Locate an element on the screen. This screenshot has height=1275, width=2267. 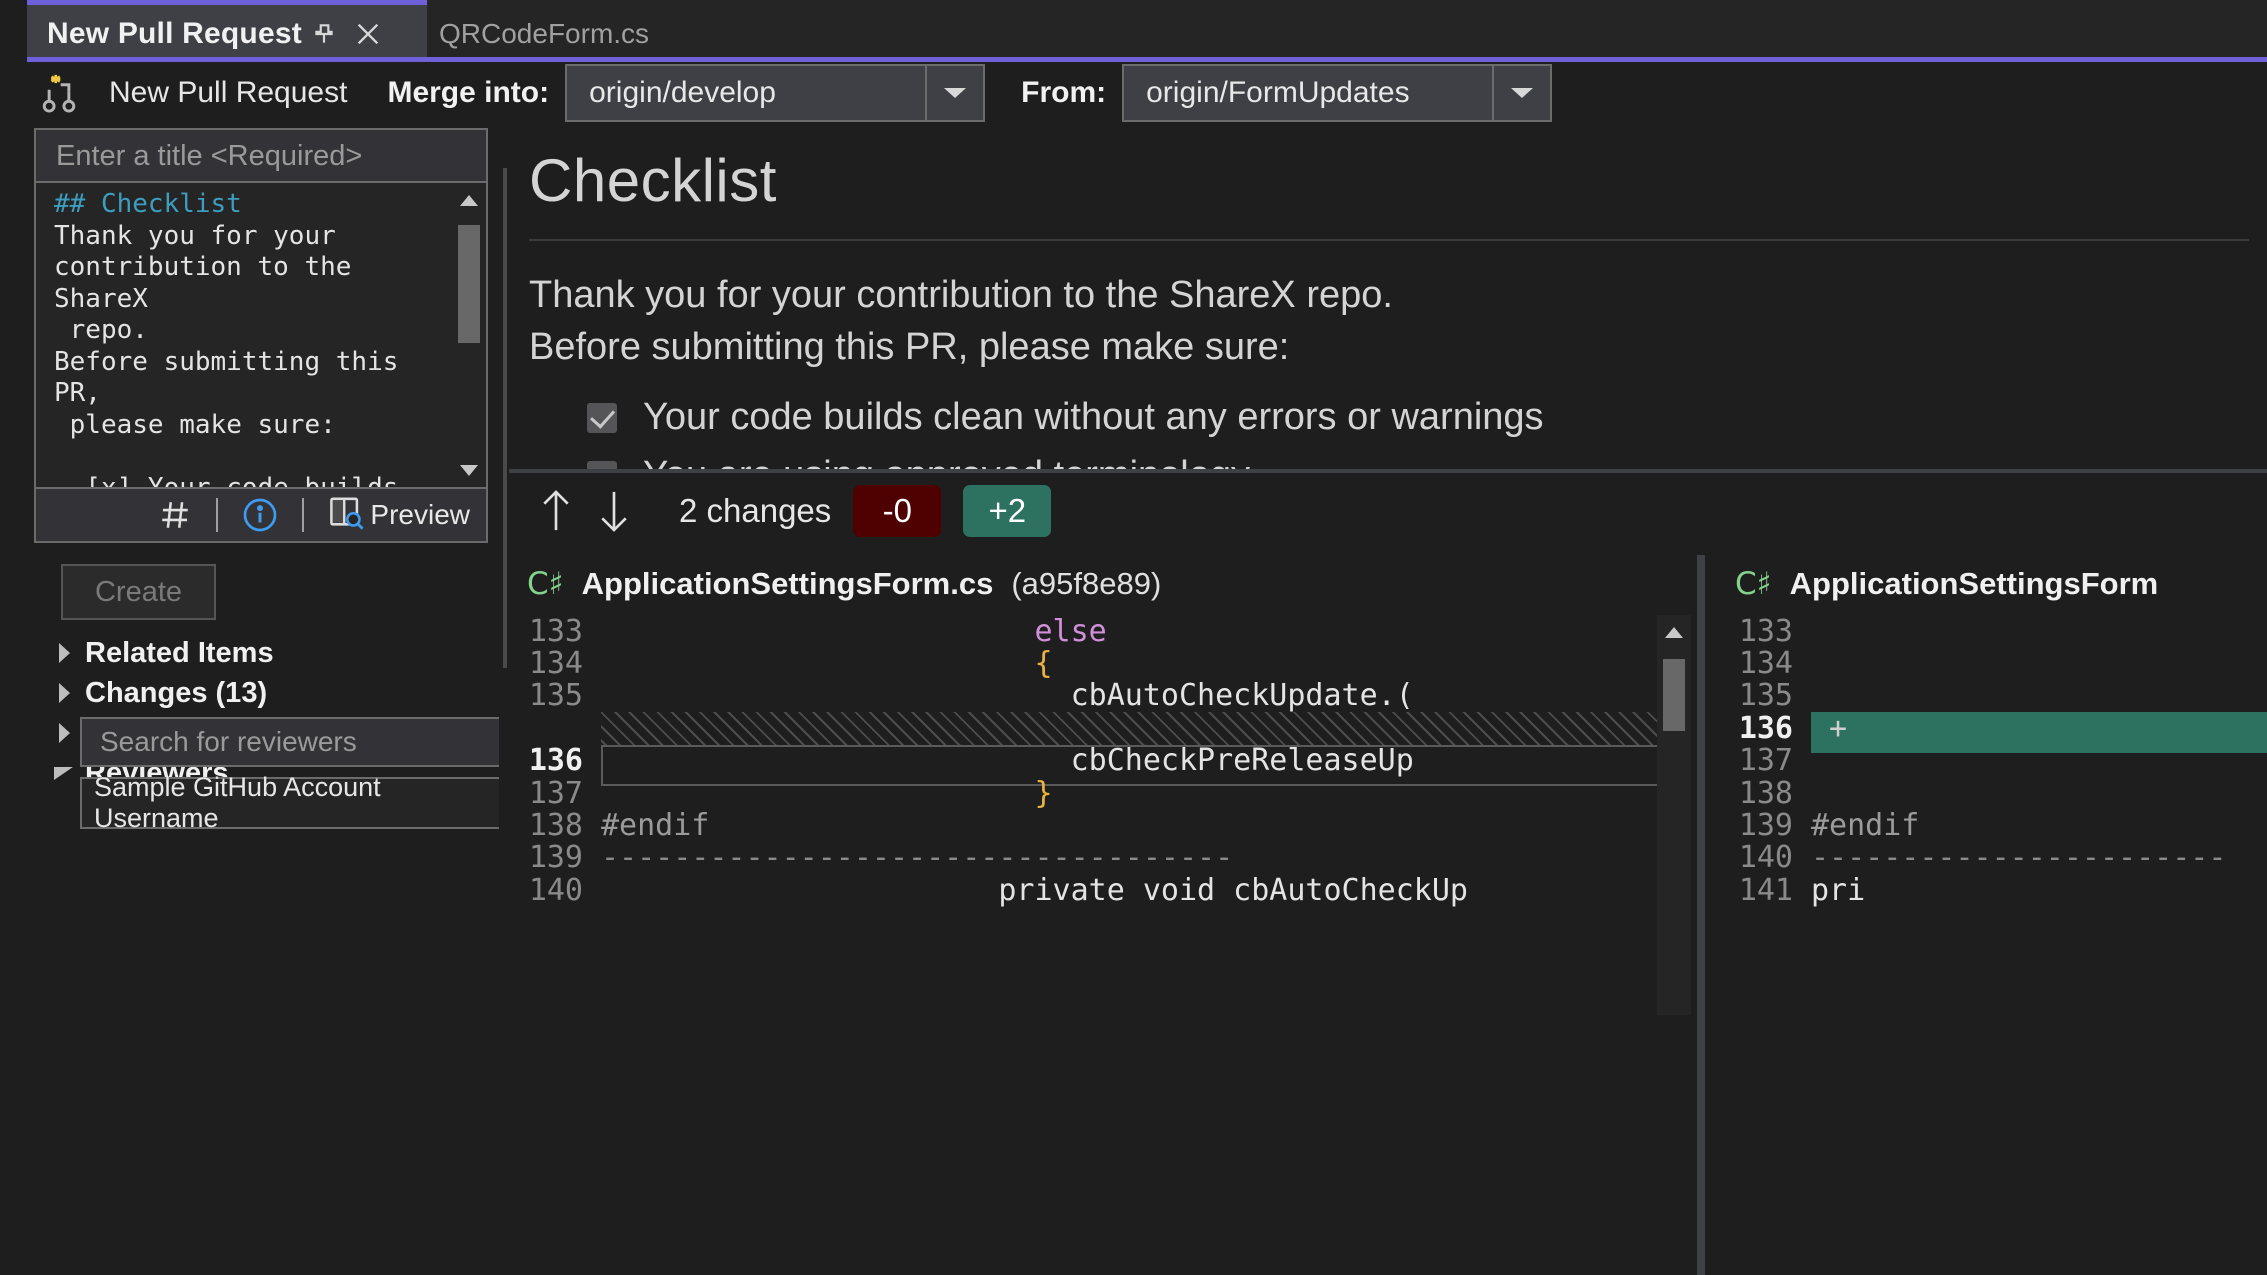
from-dropdown: origin/FormUpdates is located at coordinates (1337, 93).